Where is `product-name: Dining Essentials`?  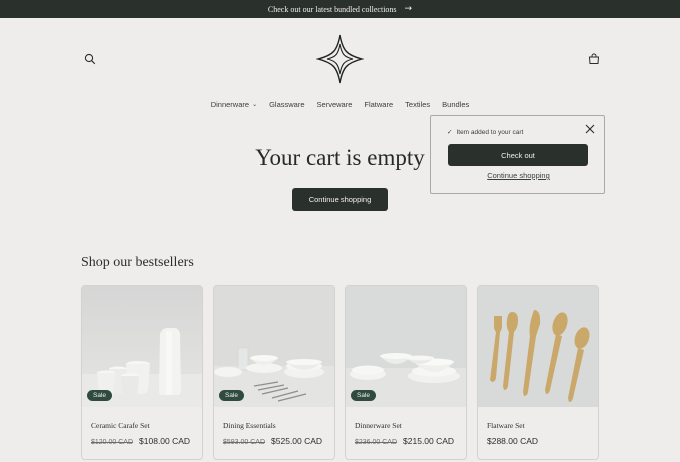
product-name: Dining Essentials is located at coordinates (249, 425).